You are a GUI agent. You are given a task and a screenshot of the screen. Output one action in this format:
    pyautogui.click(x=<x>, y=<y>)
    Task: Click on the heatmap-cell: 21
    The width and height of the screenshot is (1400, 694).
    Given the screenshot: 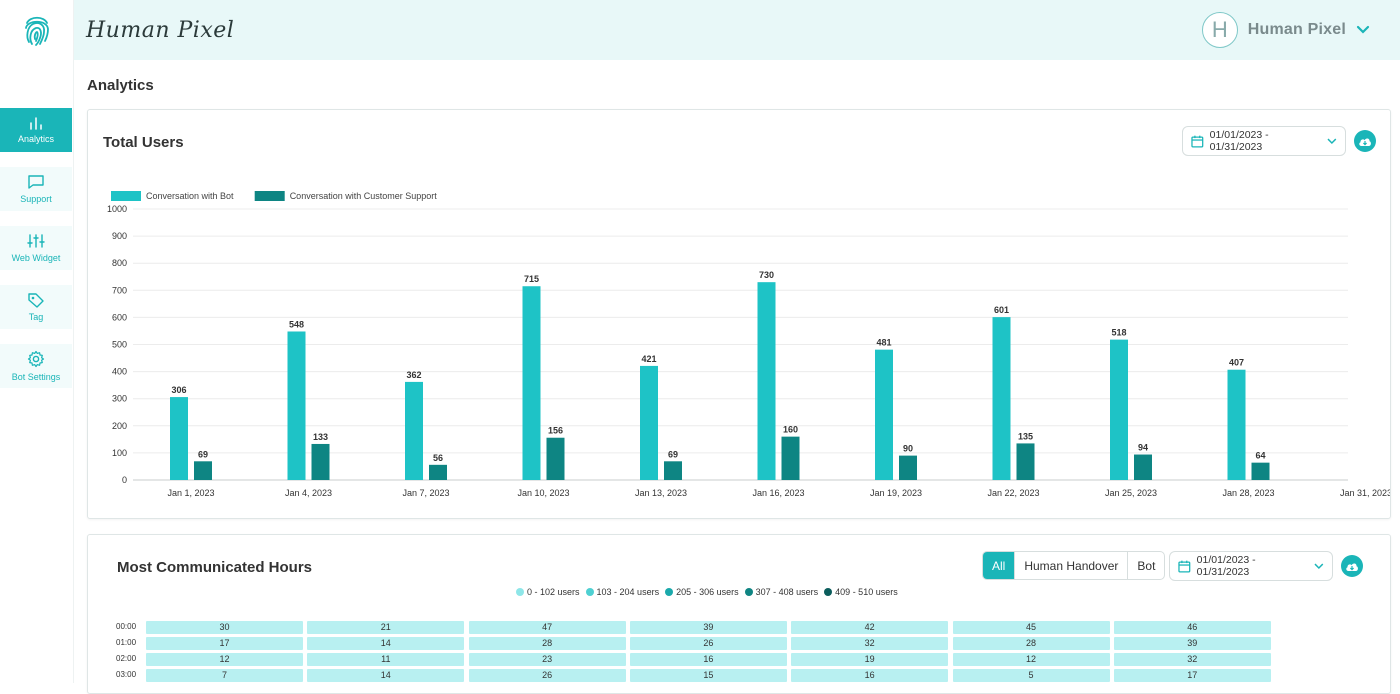 What is the action you would take?
    pyautogui.click(x=386, y=627)
    